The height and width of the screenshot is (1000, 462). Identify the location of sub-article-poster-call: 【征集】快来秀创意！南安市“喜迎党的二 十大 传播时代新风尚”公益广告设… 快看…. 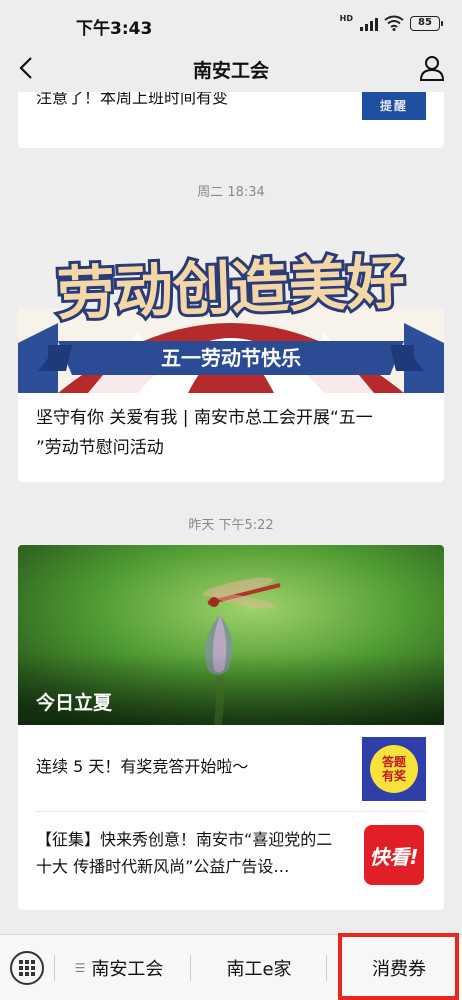
(231, 855).